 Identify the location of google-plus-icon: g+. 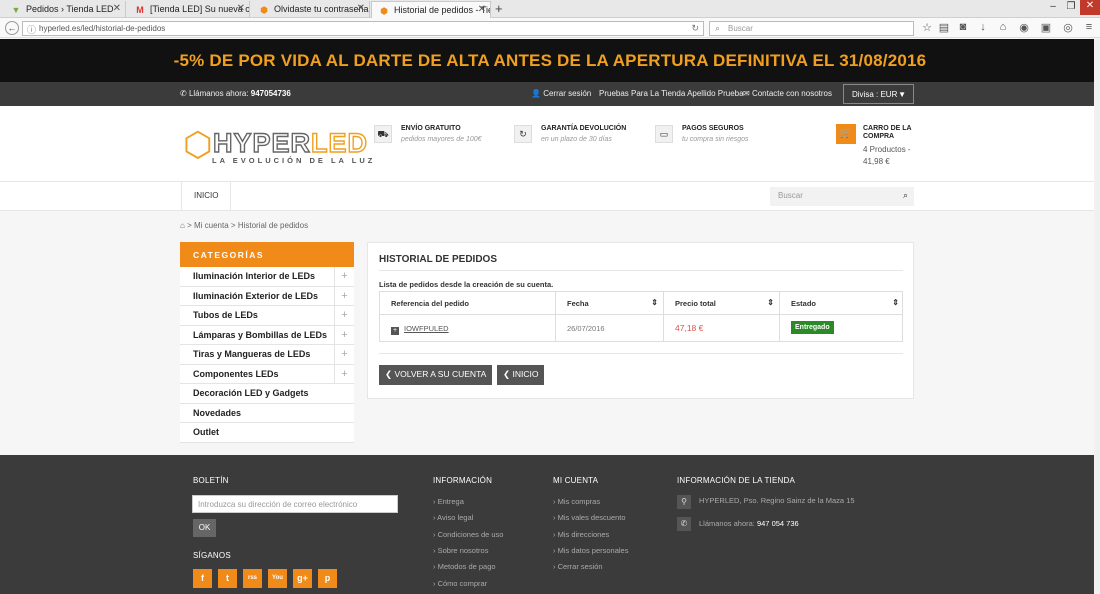
(302, 578).